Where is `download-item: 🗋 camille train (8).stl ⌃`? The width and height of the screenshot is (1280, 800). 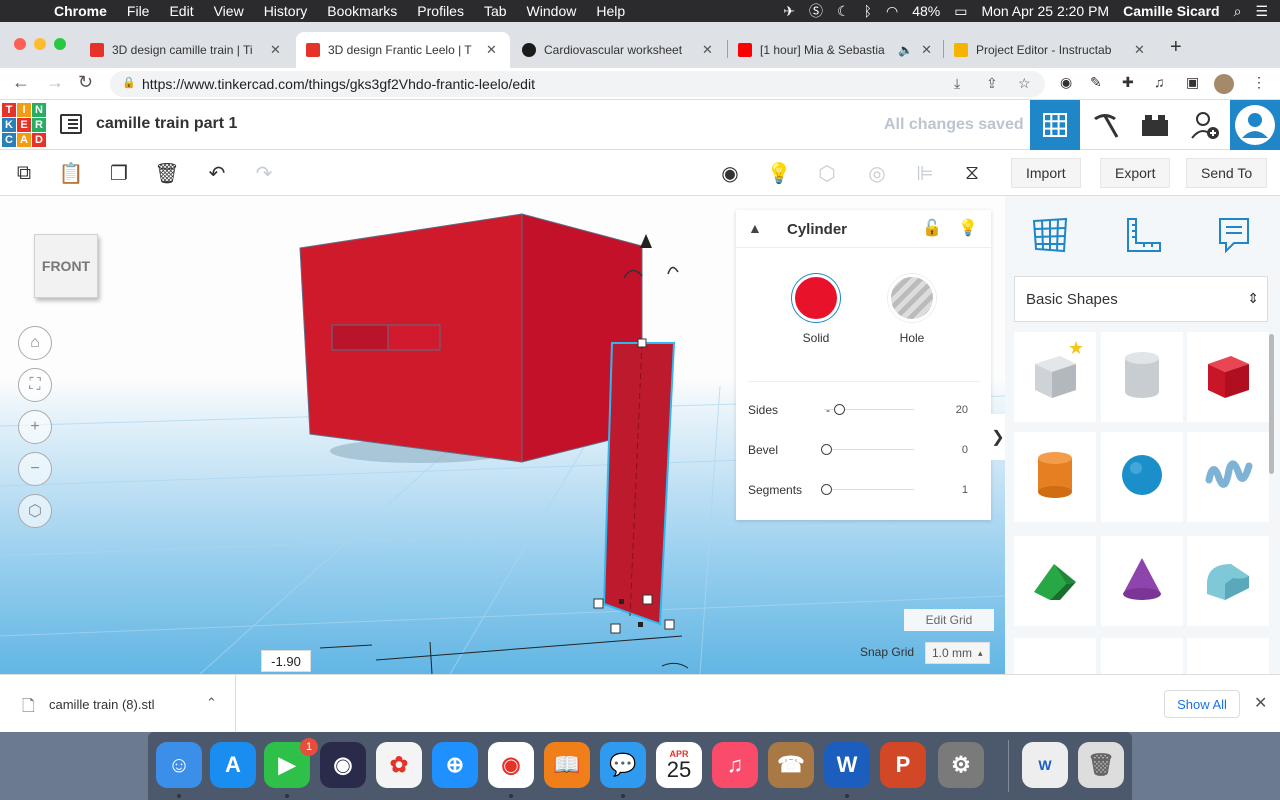 download-item: 🗋 camille train (8).stl ⌃ is located at coordinates (118, 704).